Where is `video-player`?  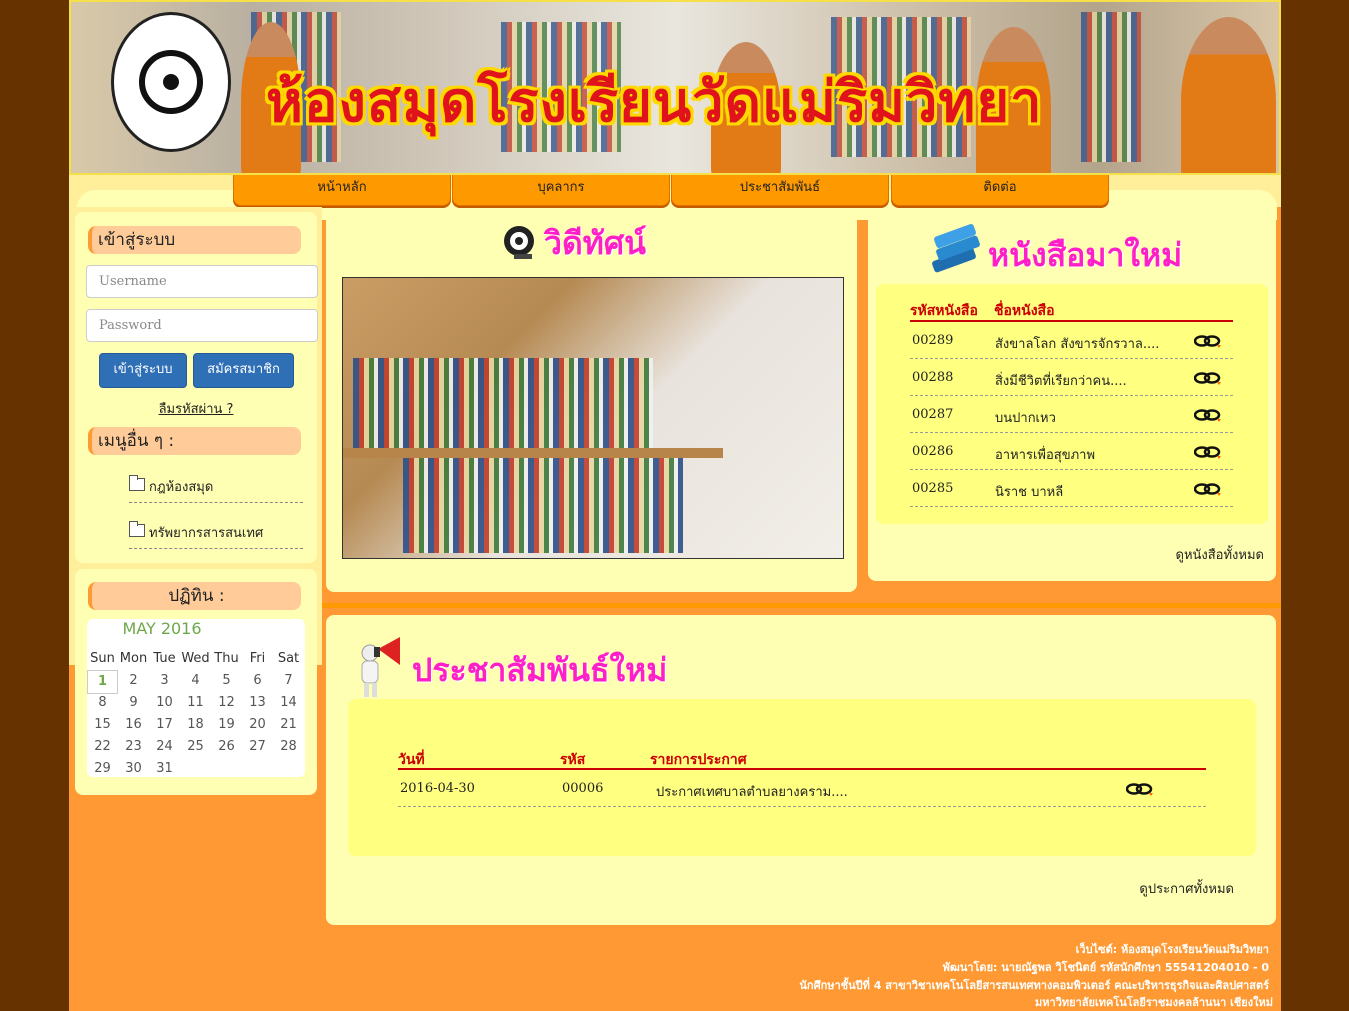
video-player is located at coordinates (593, 418).